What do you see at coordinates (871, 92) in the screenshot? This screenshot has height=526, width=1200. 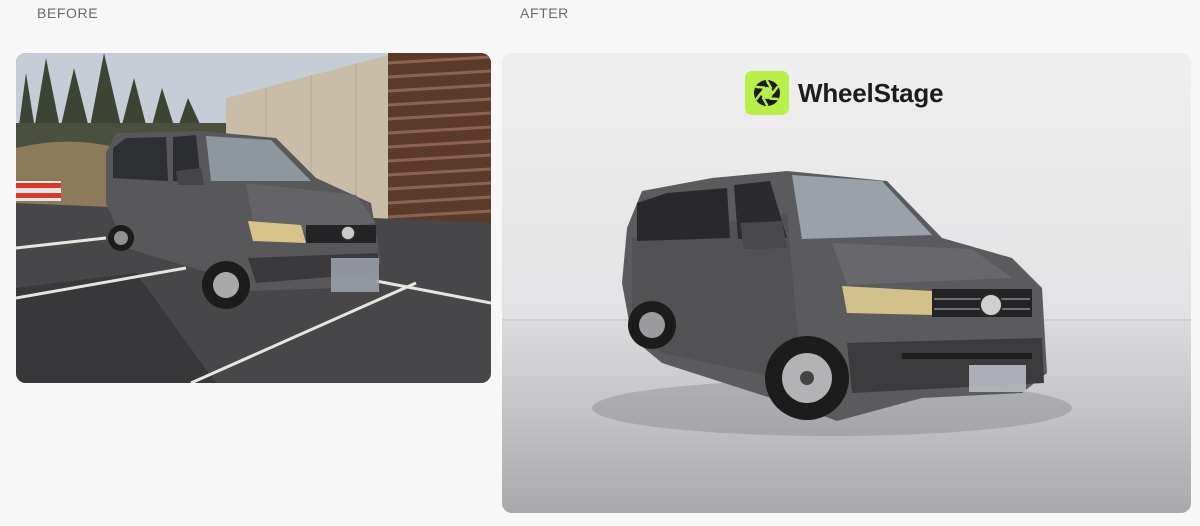 I see `brand-name: WheelStage` at bounding box center [871, 92].